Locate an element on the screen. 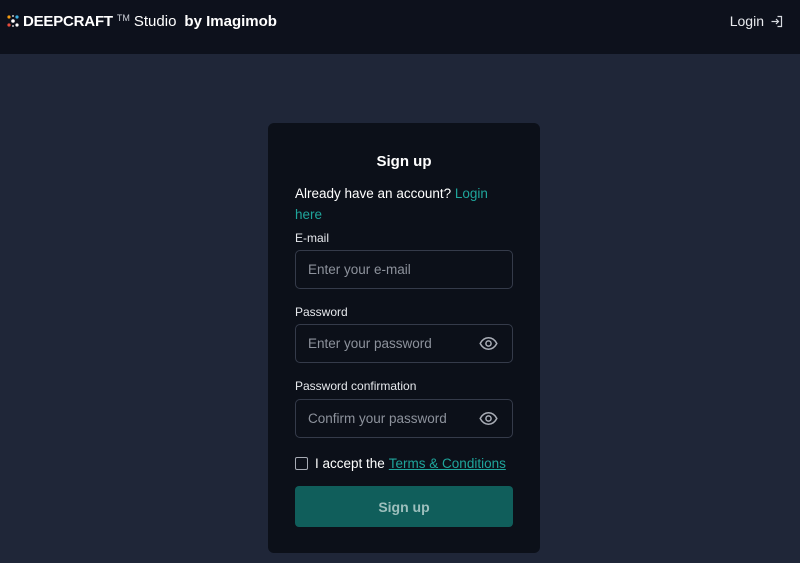  login-arrow-icon is located at coordinates (777, 21).